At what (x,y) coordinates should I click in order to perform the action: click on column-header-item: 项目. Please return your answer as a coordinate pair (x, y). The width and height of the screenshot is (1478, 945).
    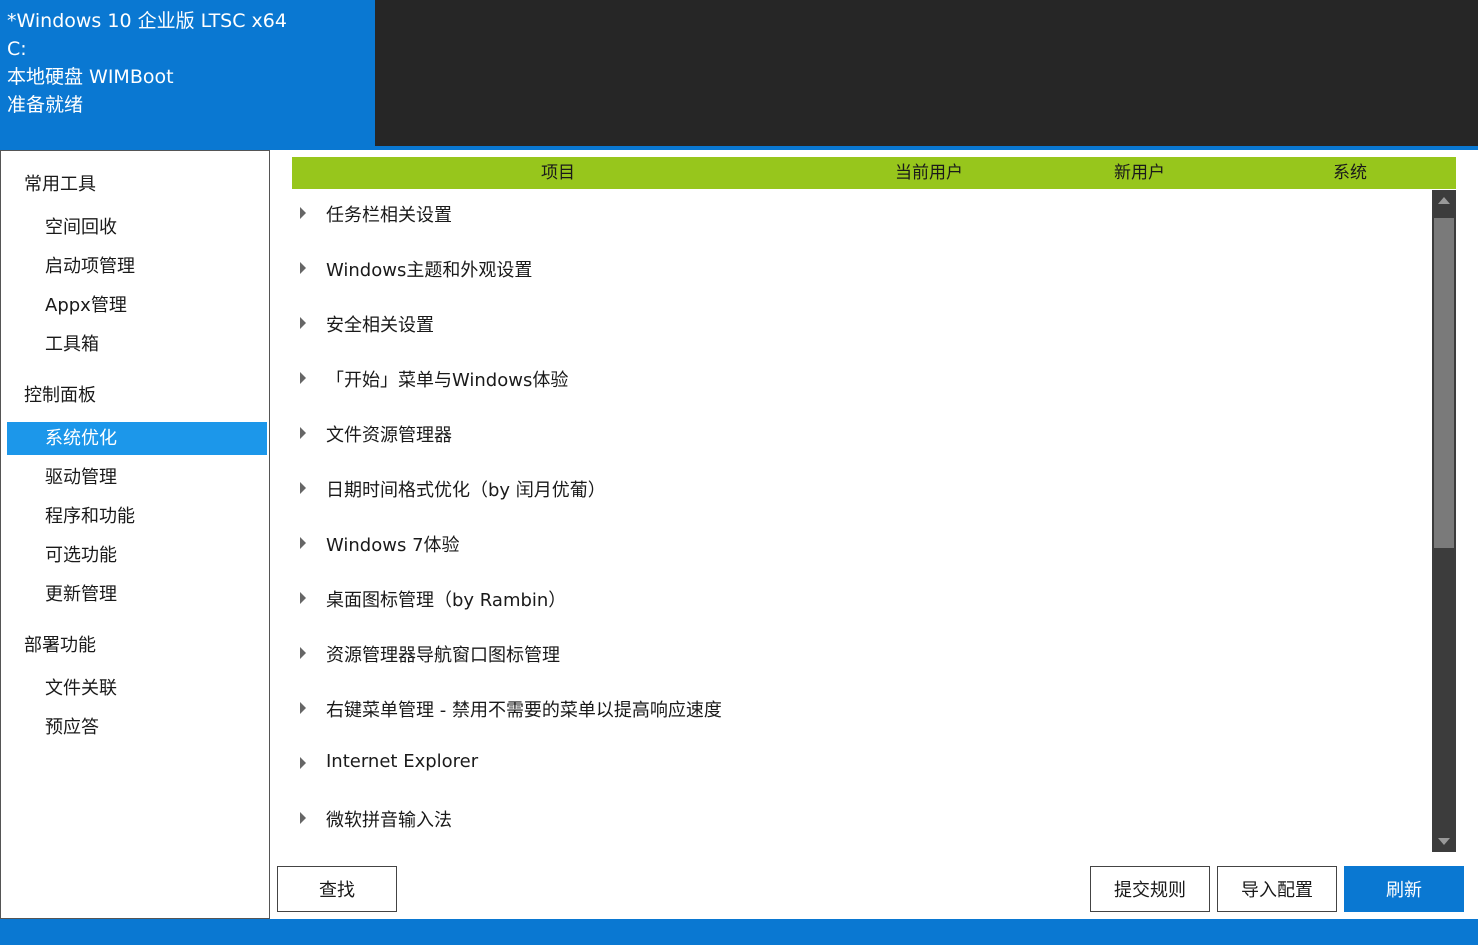
    Looking at the image, I should click on (558, 173).